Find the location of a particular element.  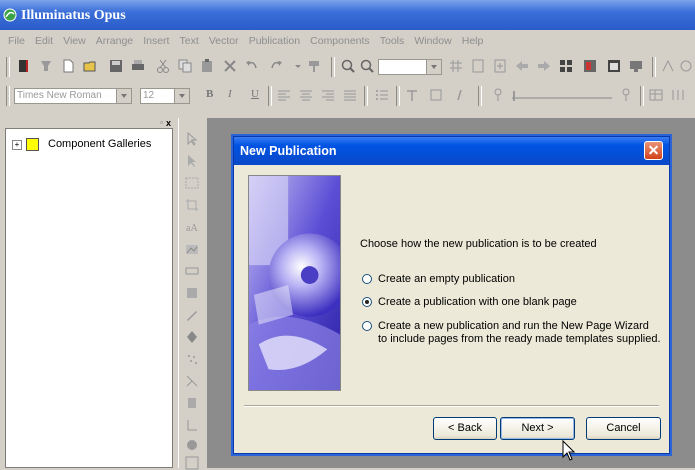

fill-tool-icon is located at coordinates (192, 337).